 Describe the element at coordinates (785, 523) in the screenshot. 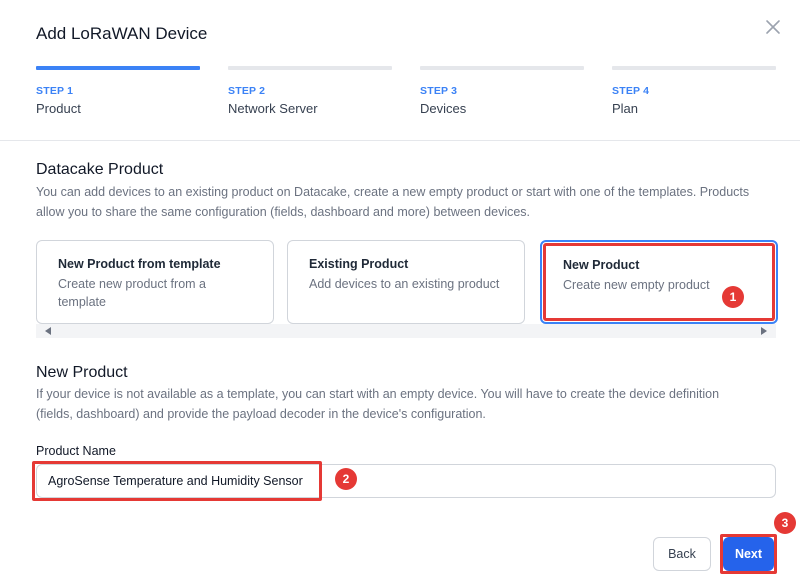

I see `annotation-badge: 3` at that location.